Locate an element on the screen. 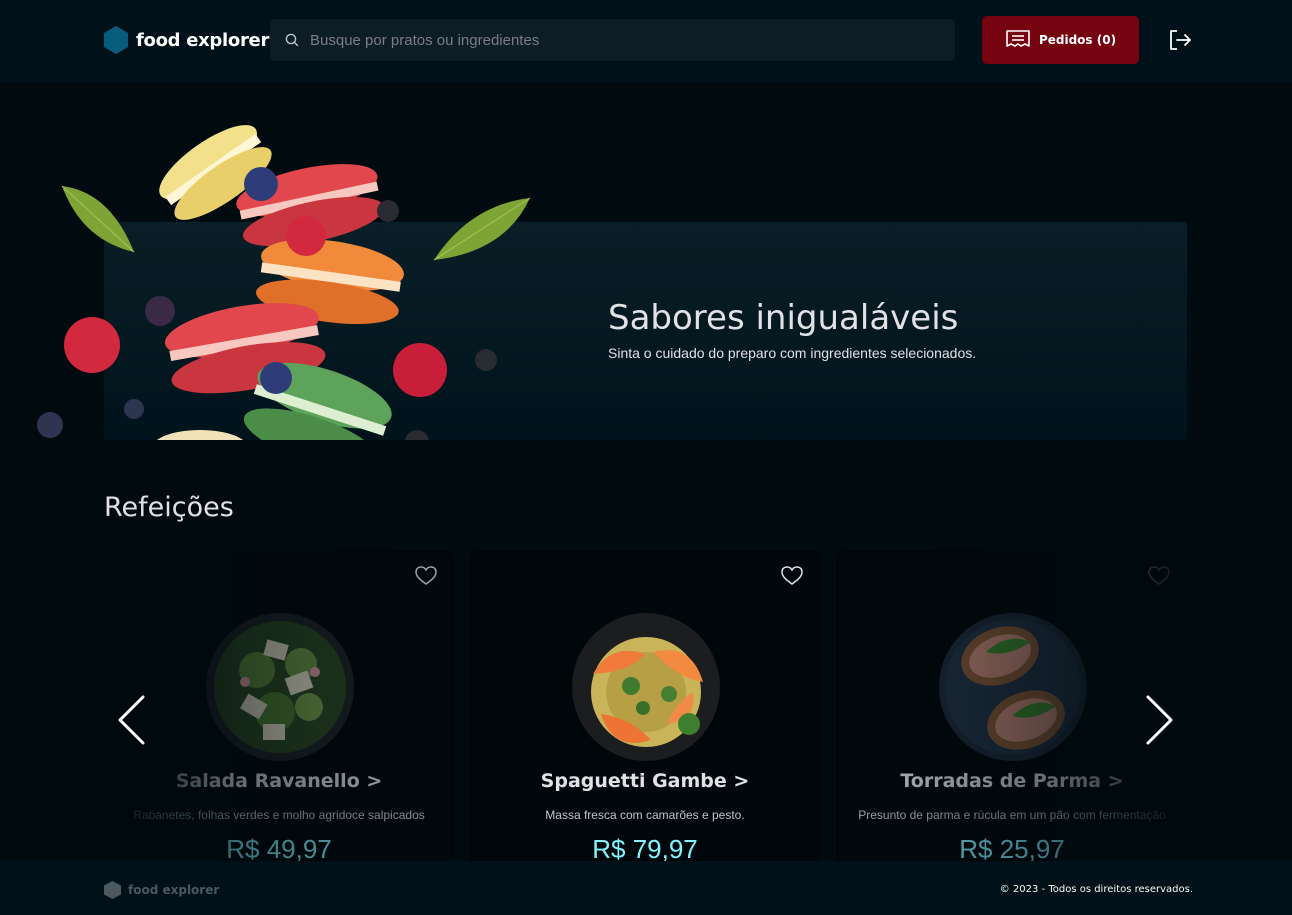 This screenshot has width=1292, height=915. copyright-text: © 2023 - Todos os direitos reservados. is located at coordinates (1096, 889).